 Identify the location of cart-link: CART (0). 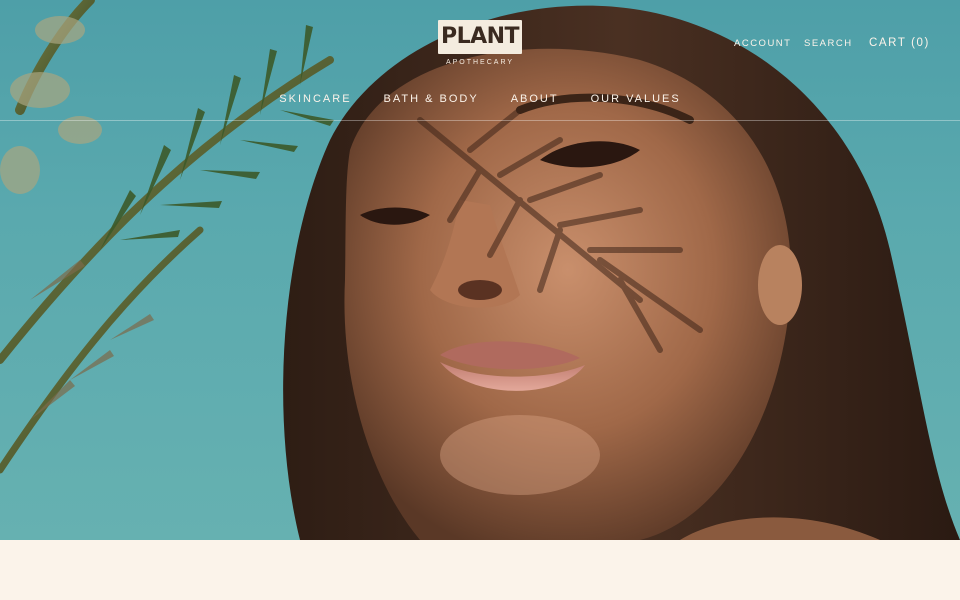
(899, 43).